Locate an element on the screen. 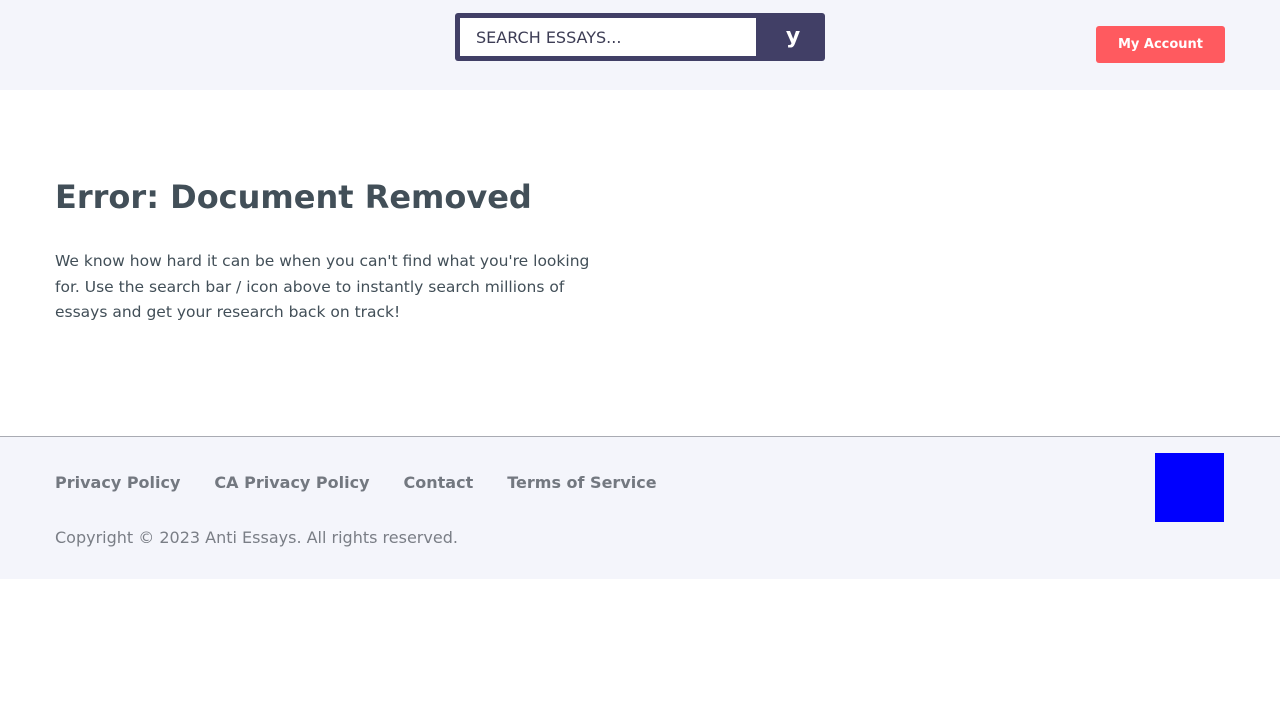 The width and height of the screenshot is (1280, 720). page-title: Error: Document Removed is located at coordinates (293, 197).